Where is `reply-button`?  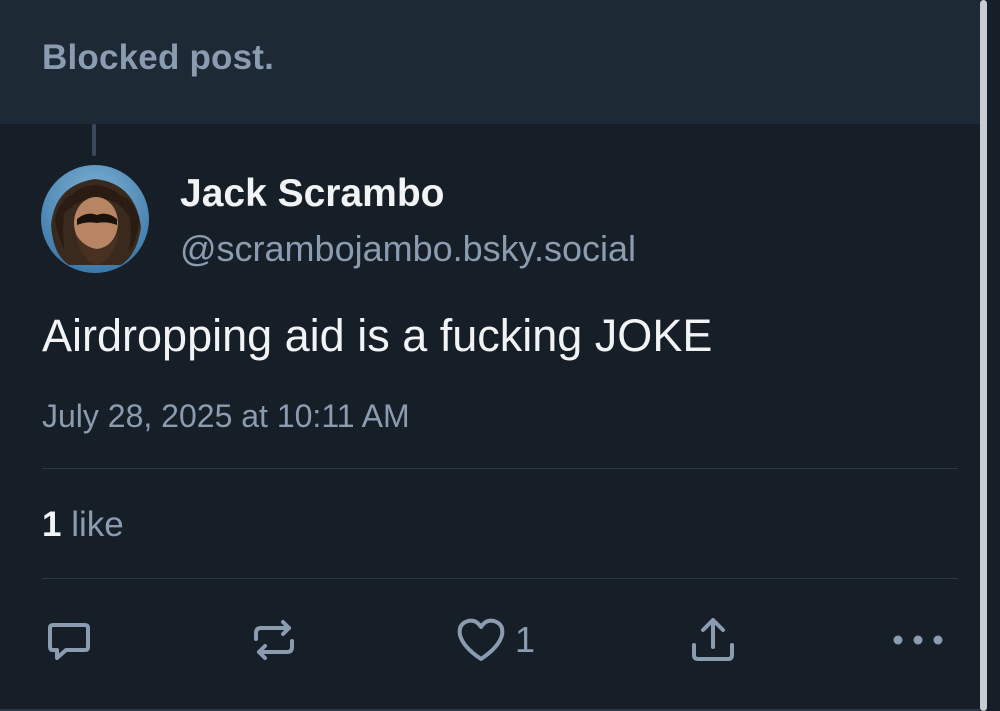
reply-button is located at coordinates (69, 640).